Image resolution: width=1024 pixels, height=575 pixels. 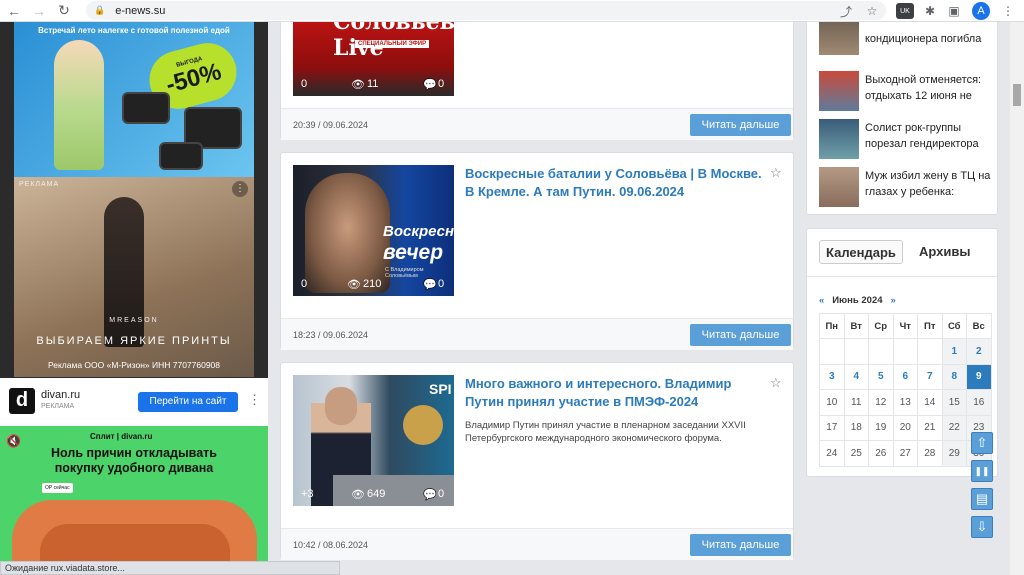 I want to click on tab-archive: Архивы, so click(x=944, y=252).